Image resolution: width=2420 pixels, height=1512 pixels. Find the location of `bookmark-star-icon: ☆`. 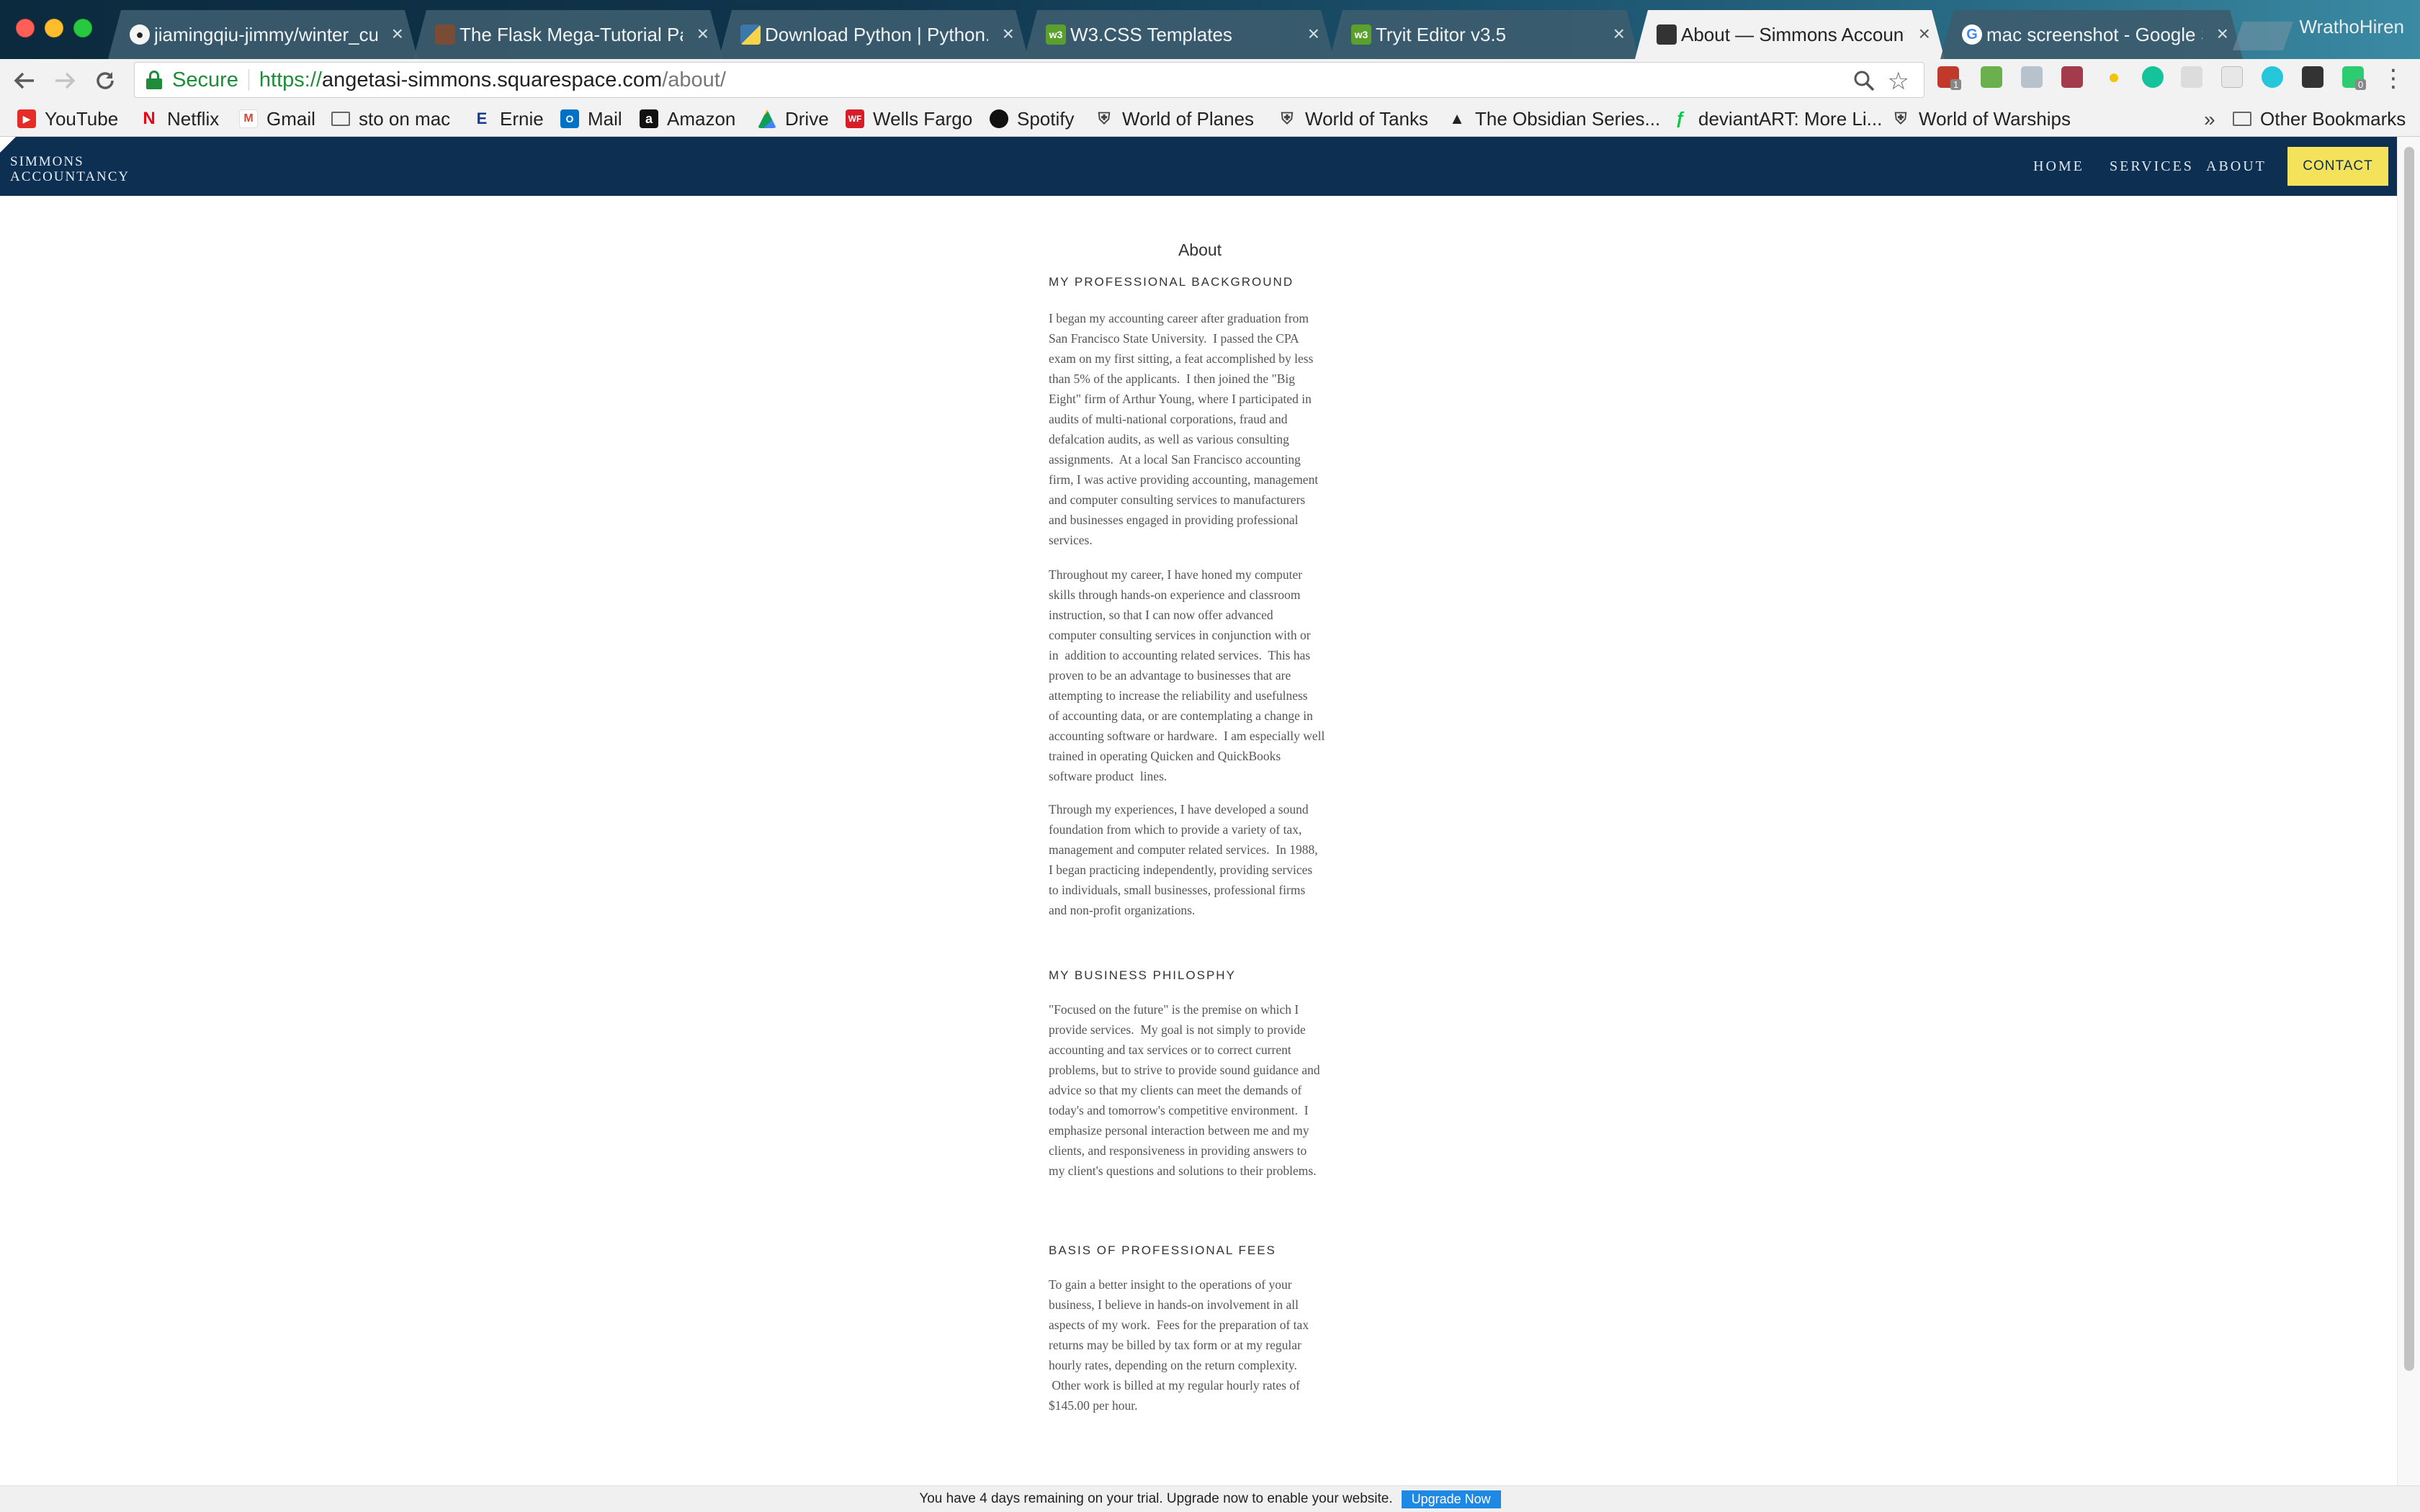

bookmark-star-icon: ☆ is located at coordinates (1898, 81).